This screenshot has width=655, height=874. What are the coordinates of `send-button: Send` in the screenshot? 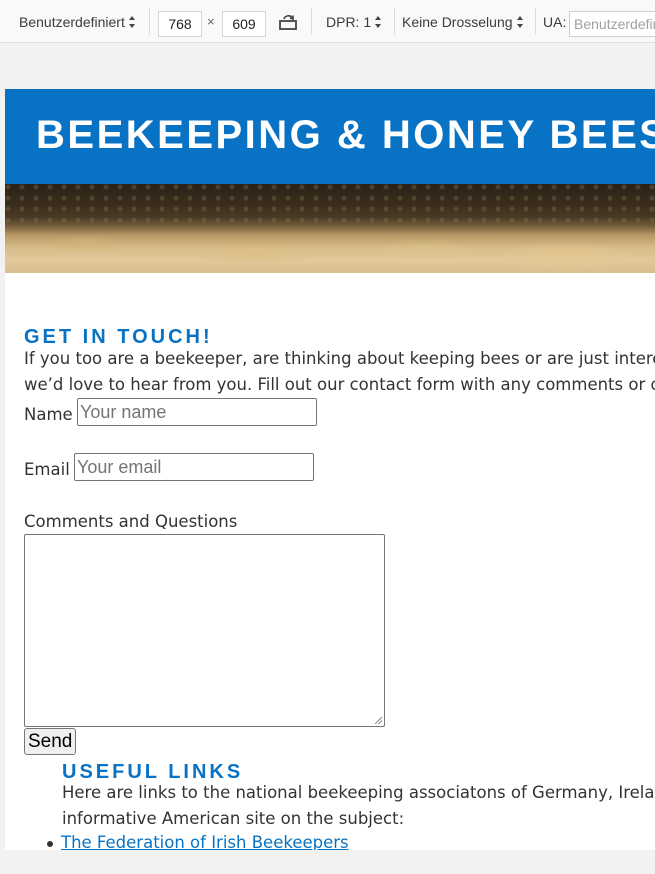 It's located at (50, 741).